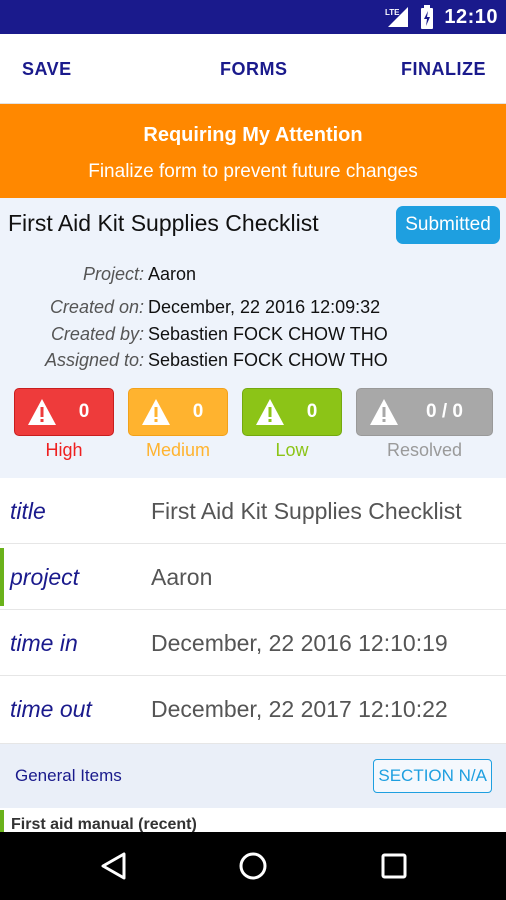 This screenshot has height=900, width=506. Describe the element at coordinates (441, 17) in the screenshot. I see `status-icons: LTE 12:10` at that location.